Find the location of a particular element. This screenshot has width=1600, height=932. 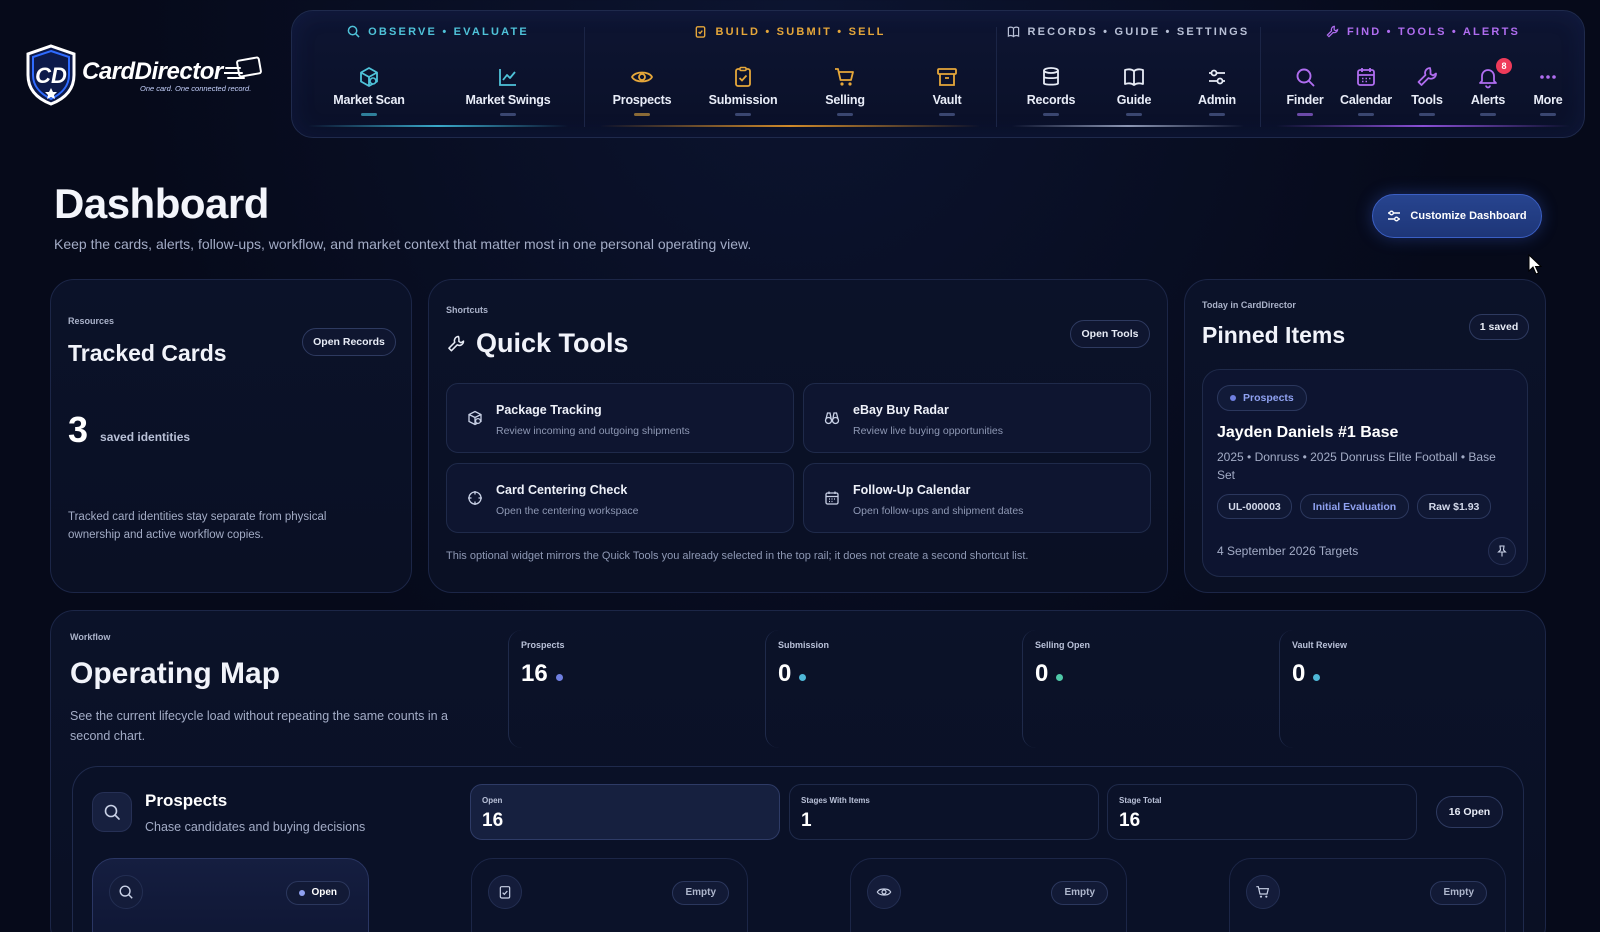

card-title: Pinned Items is located at coordinates (1274, 335).